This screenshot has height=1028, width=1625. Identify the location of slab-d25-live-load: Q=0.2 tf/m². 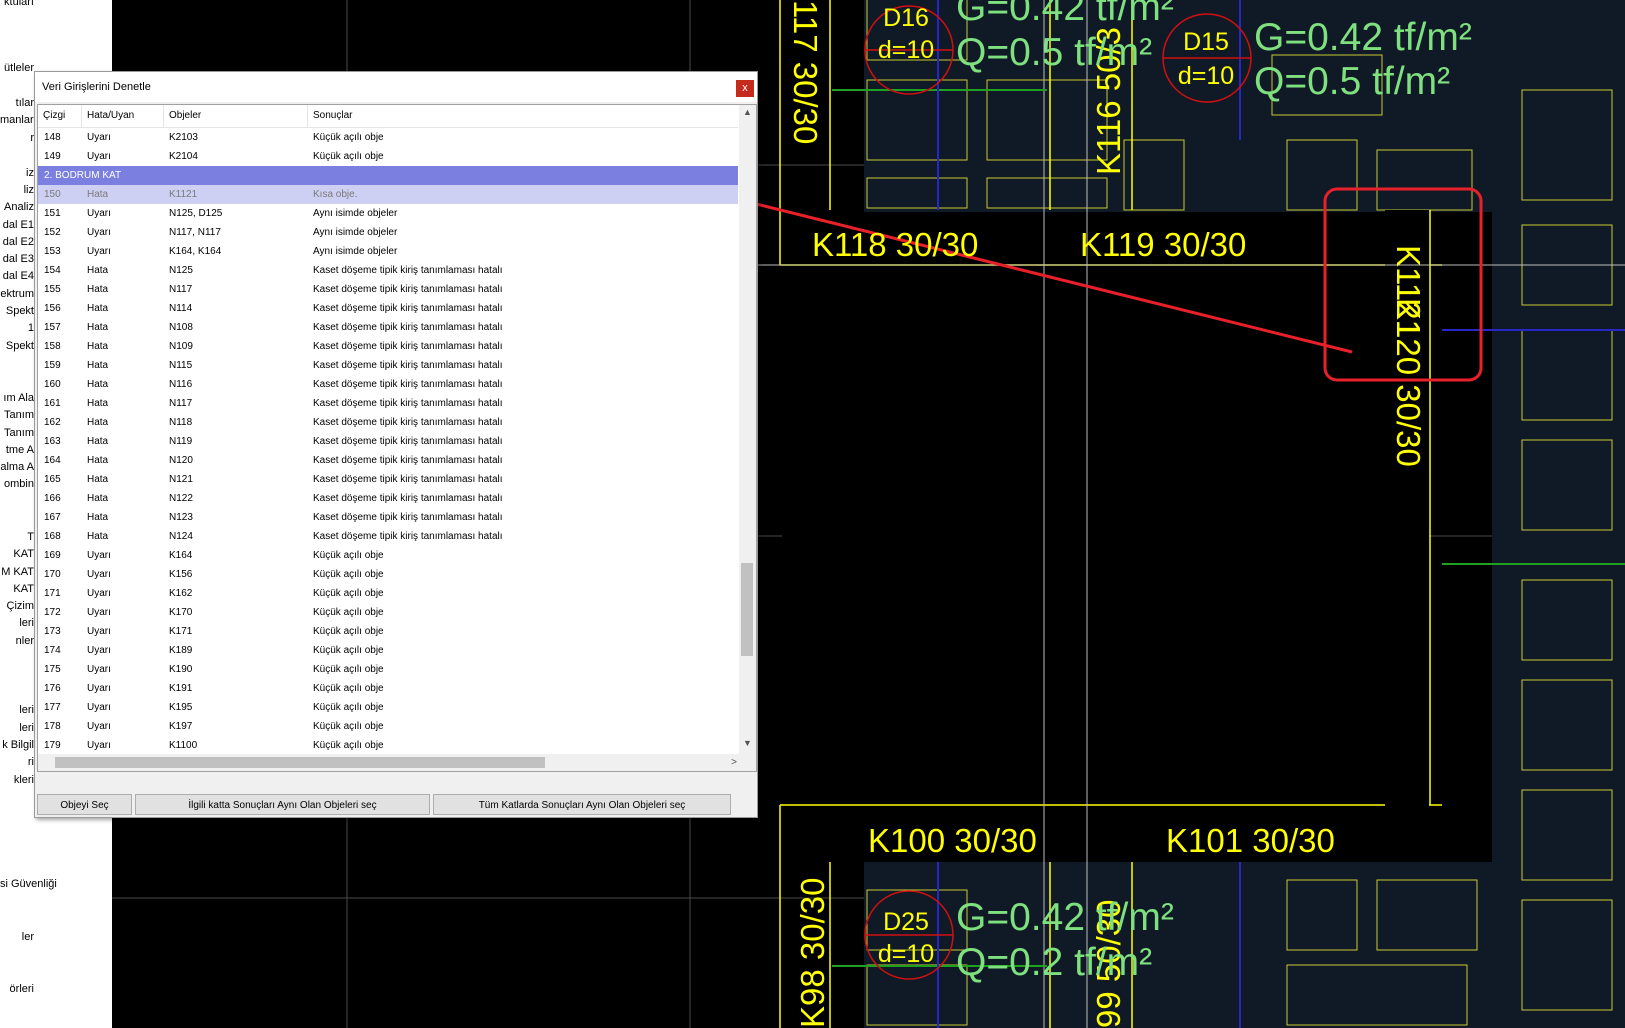
(1054, 962).